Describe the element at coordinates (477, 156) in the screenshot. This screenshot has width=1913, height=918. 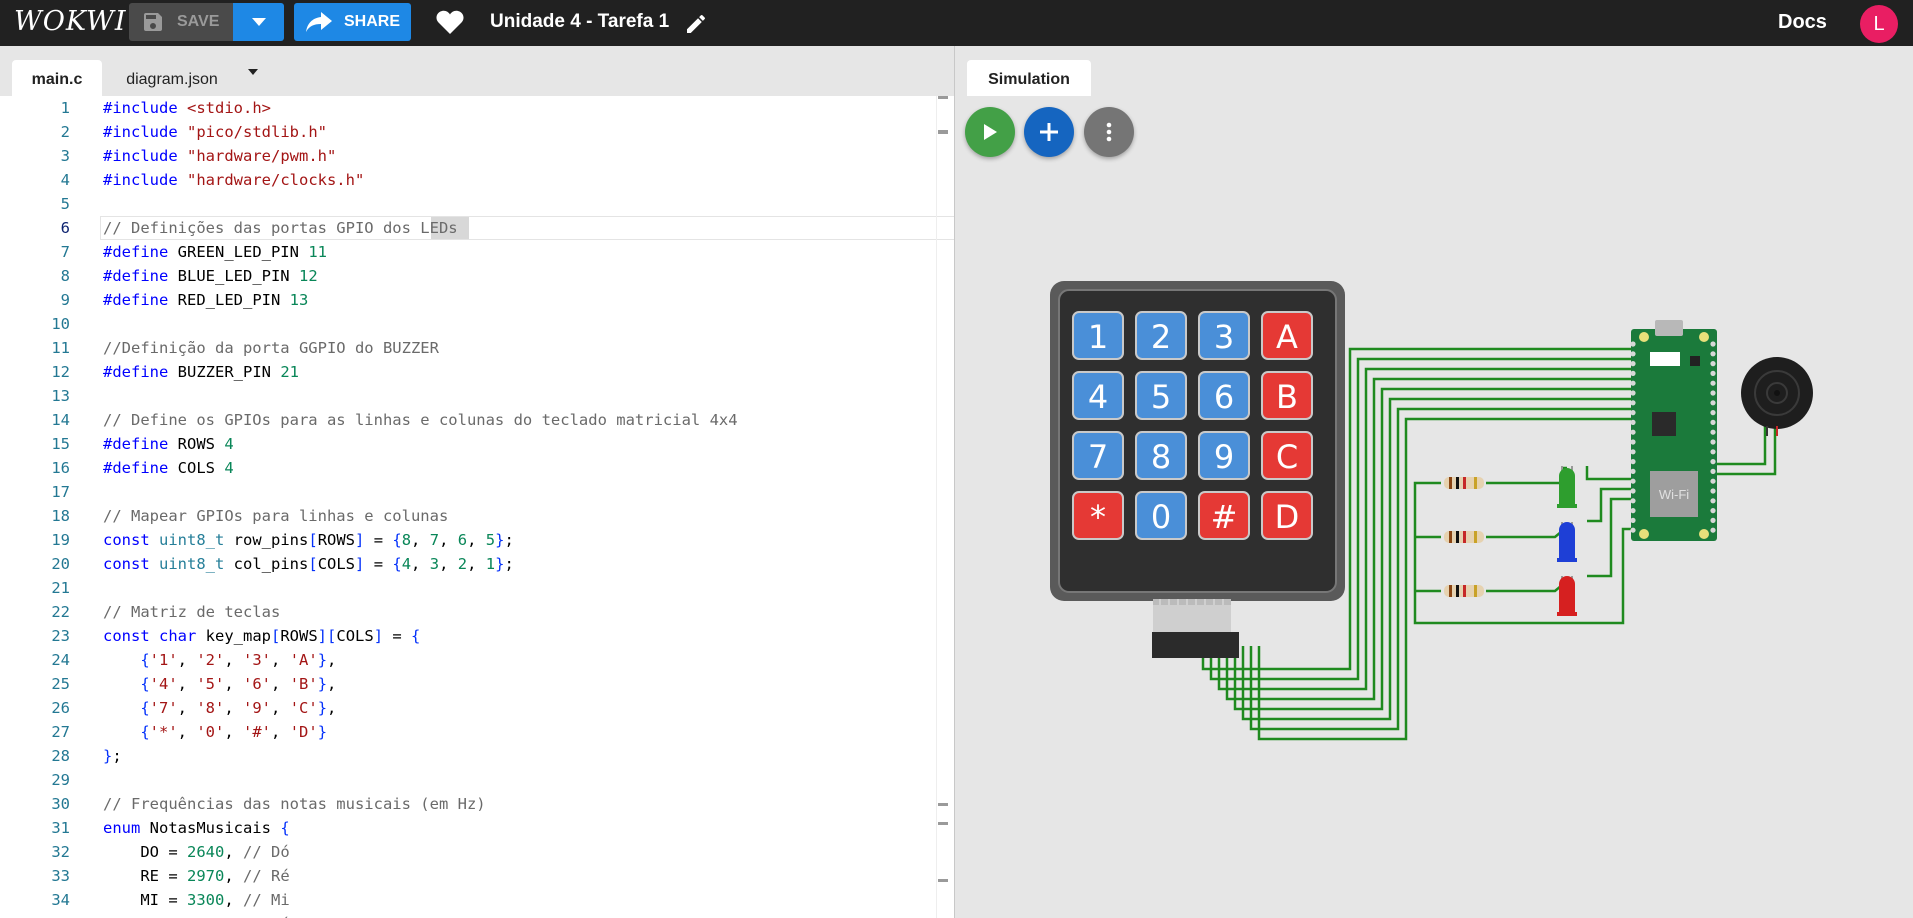
I see `code-line: 3 #include "hardware/pwm.h"` at that location.